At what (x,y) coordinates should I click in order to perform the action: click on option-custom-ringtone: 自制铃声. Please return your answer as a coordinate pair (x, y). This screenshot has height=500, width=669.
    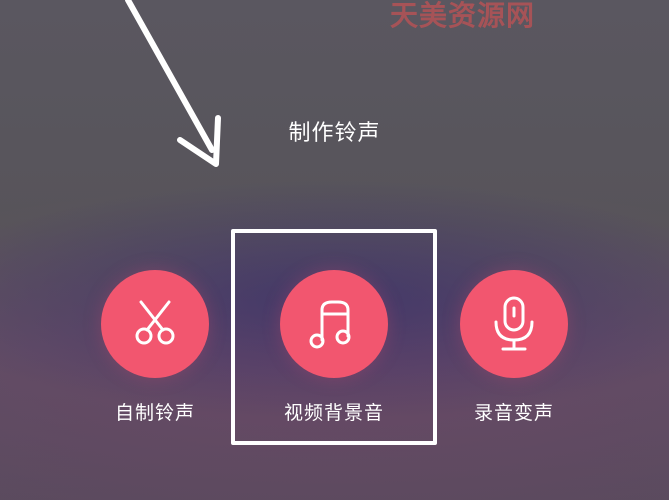
    Looking at the image, I should click on (155, 347).